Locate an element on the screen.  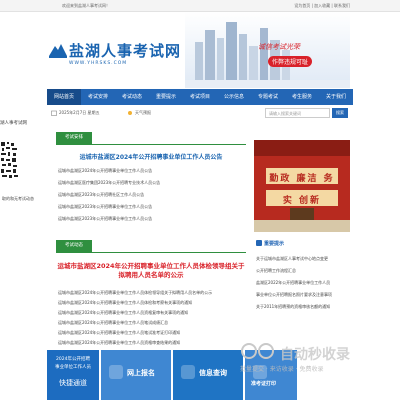
tab-exam-schedule: 考试安排 is located at coordinates (74, 138).